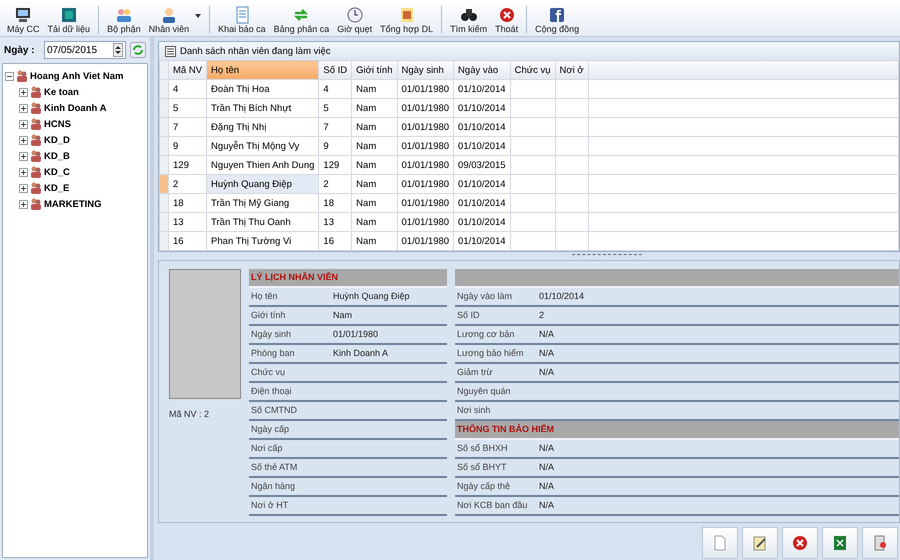 The width and height of the screenshot is (900, 560). I want to click on toolbar-button: Khai báo ca, so click(242, 20).